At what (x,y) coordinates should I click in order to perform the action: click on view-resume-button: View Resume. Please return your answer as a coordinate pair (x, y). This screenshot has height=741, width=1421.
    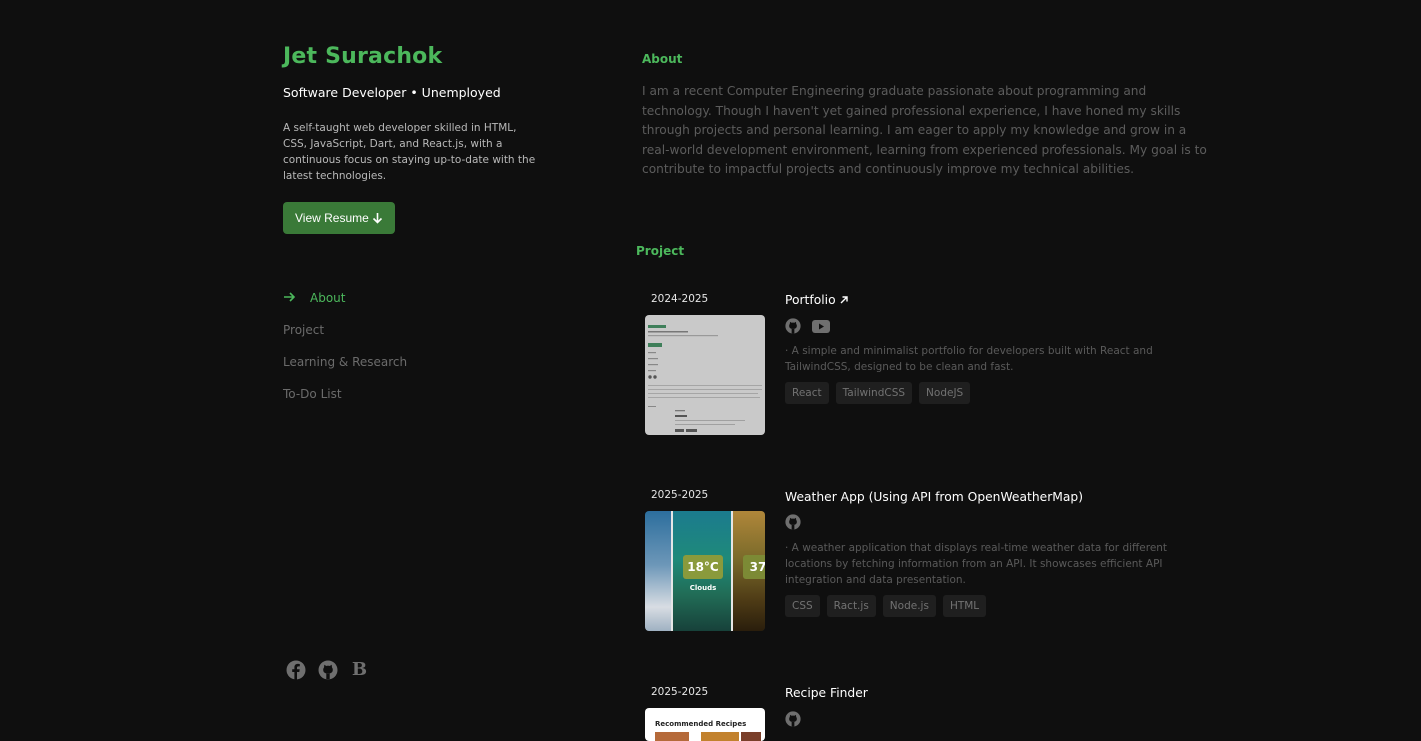
    Looking at the image, I should click on (339, 218).